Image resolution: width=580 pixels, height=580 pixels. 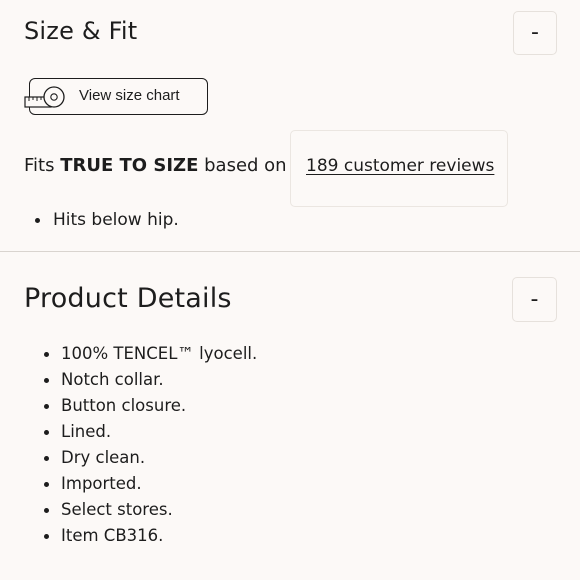 I want to click on customer-reviews-link: 189 customer reviews, so click(x=400, y=166).